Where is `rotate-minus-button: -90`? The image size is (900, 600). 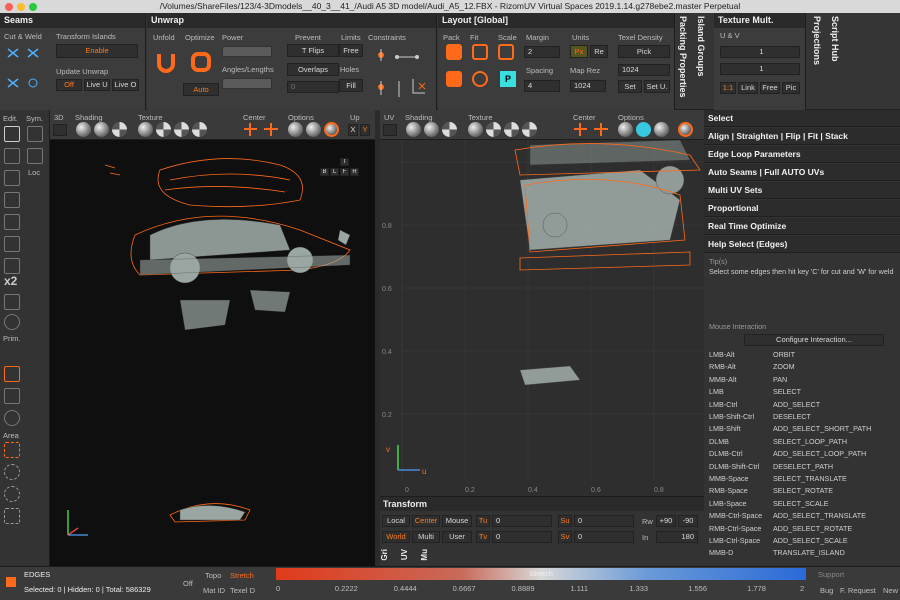 rotate-minus-button: -90 is located at coordinates (688, 521).